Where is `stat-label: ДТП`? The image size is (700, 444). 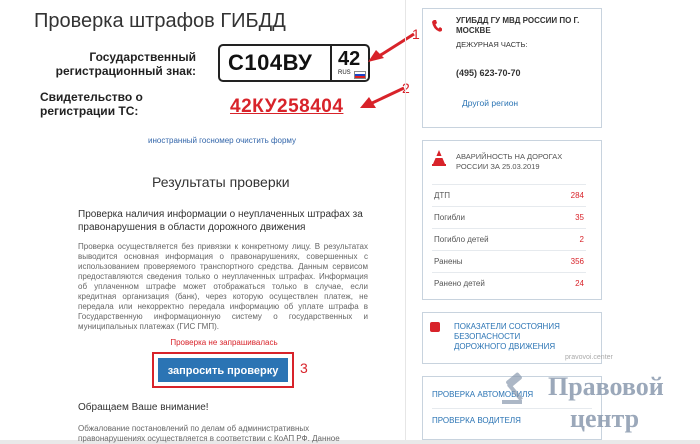 stat-label: ДТП is located at coordinates (442, 195).